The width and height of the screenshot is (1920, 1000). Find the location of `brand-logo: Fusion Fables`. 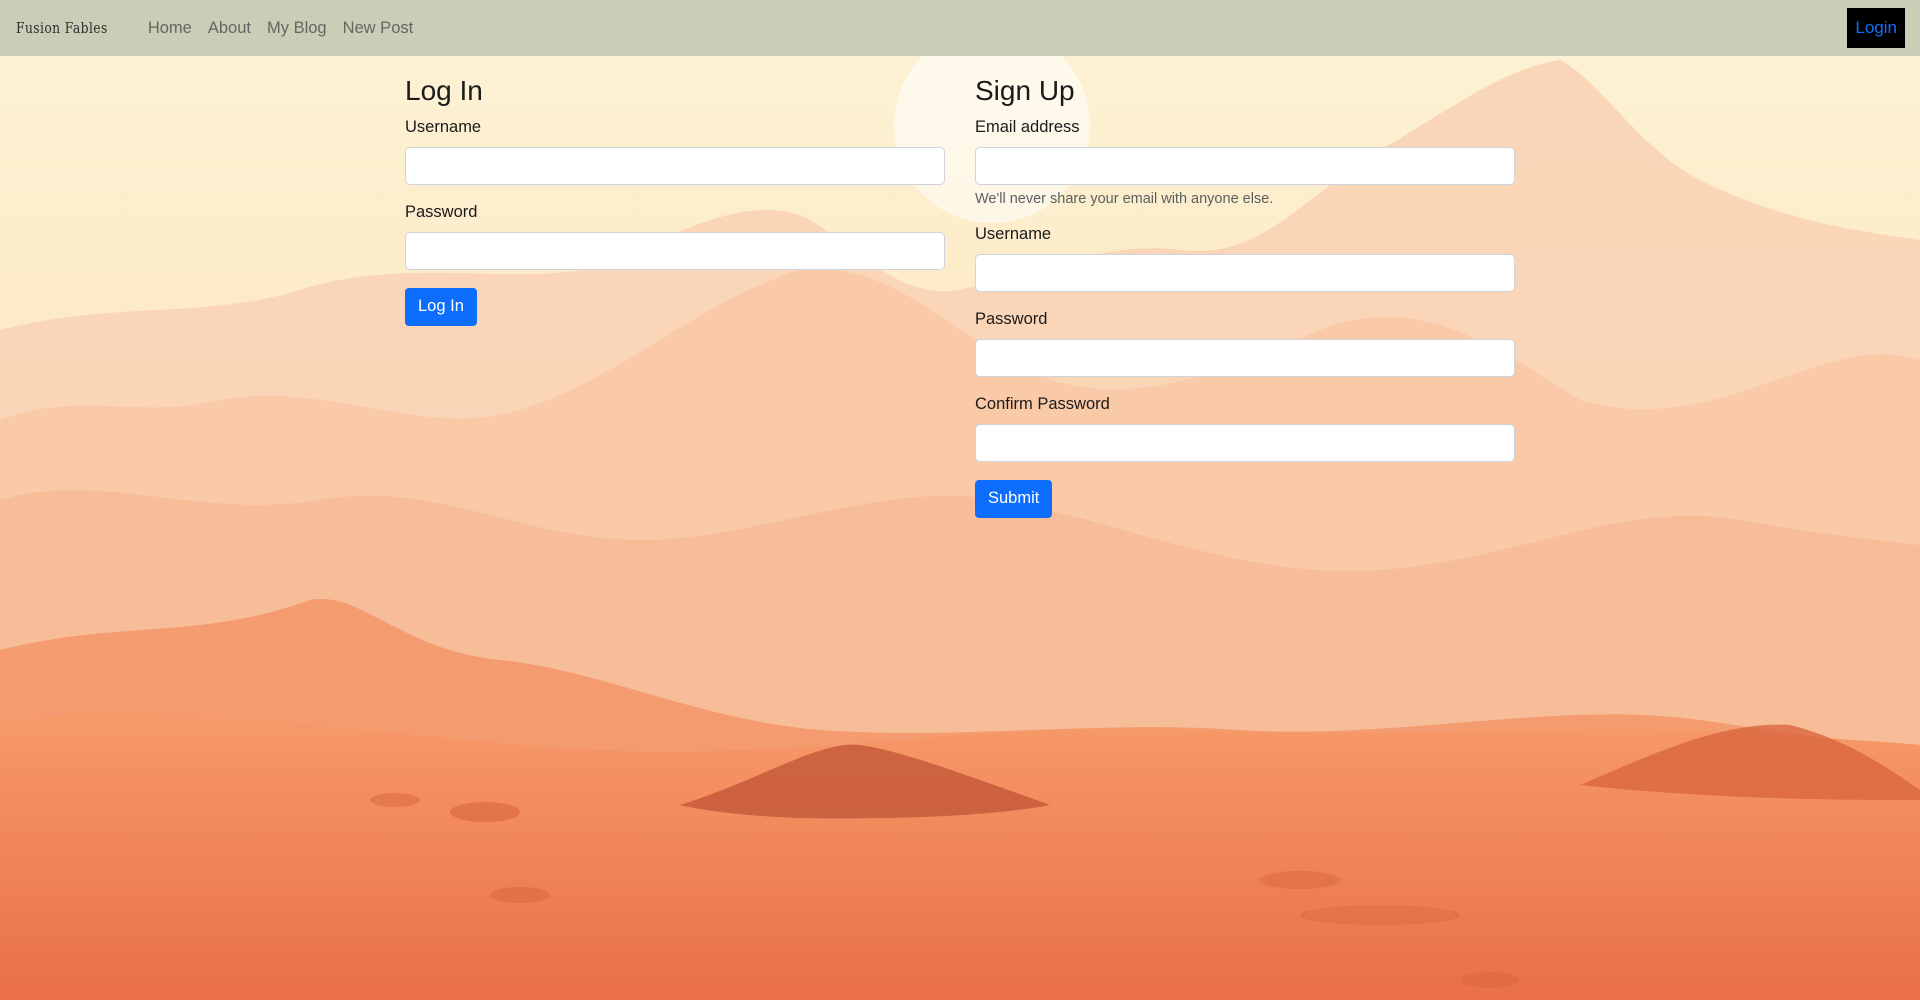

brand-logo: Fusion Fables is located at coordinates (62, 28).